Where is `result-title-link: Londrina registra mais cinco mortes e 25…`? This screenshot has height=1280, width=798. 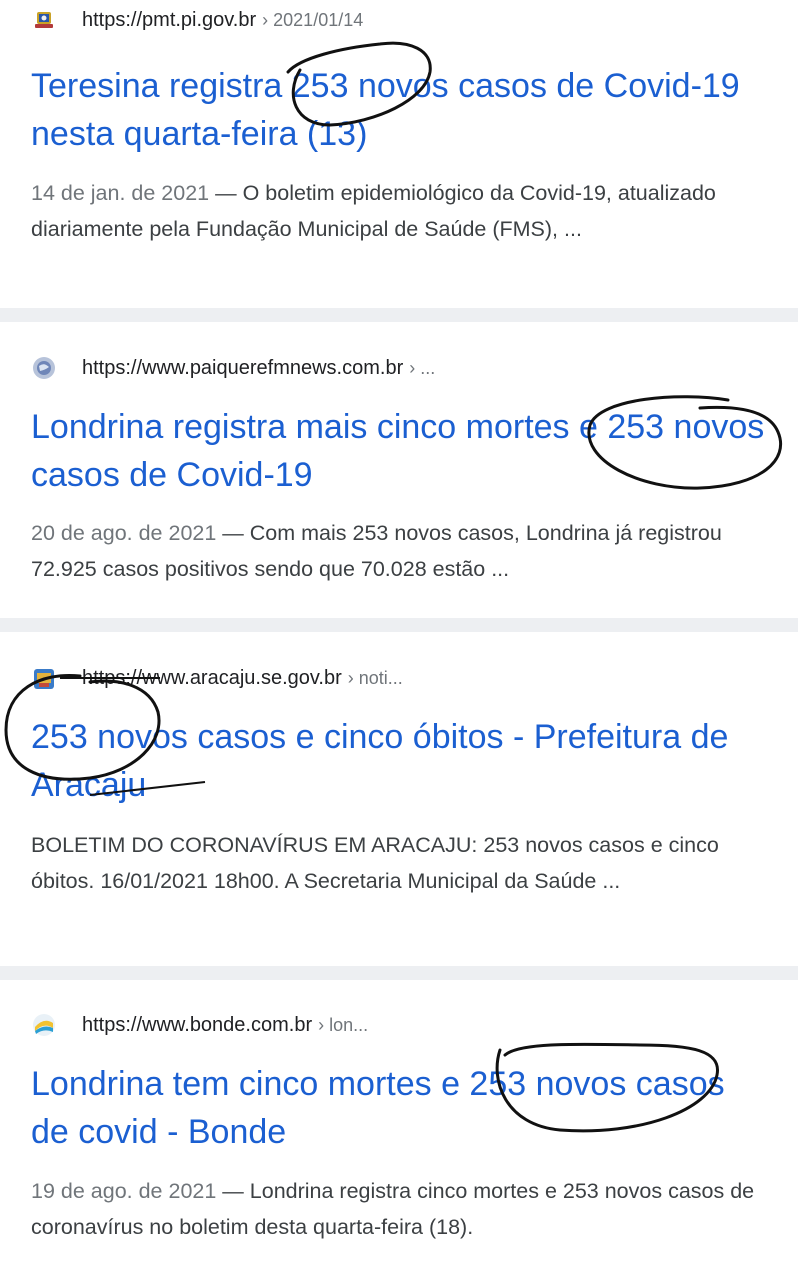 result-title-link: Londrina registra mais cinco mortes e 25… is located at coordinates (401, 451).